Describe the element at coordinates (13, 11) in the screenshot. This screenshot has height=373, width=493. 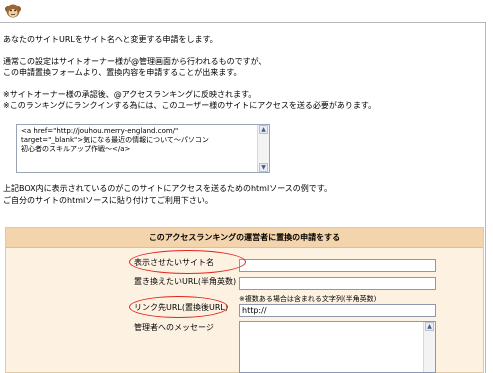
I see `monkey-icon` at that location.